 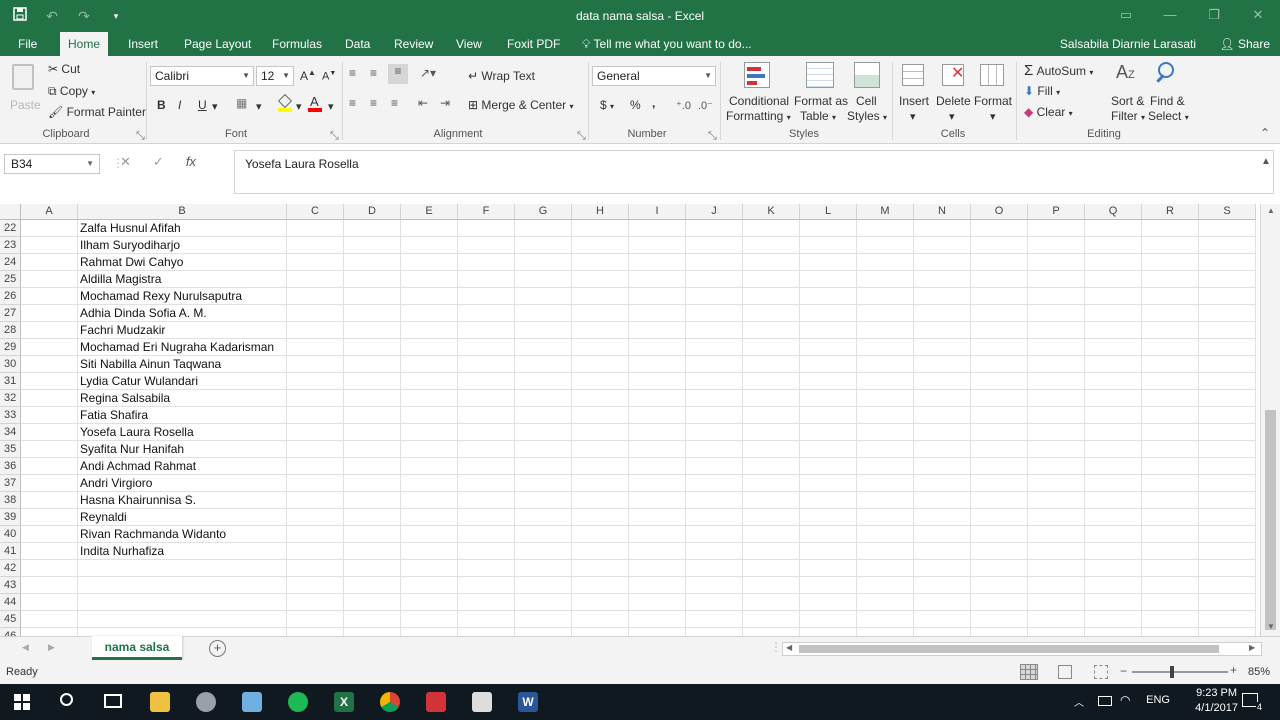 I want to click on name-cell: Rivan Rachmanda Widanto, so click(x=182, y=534).